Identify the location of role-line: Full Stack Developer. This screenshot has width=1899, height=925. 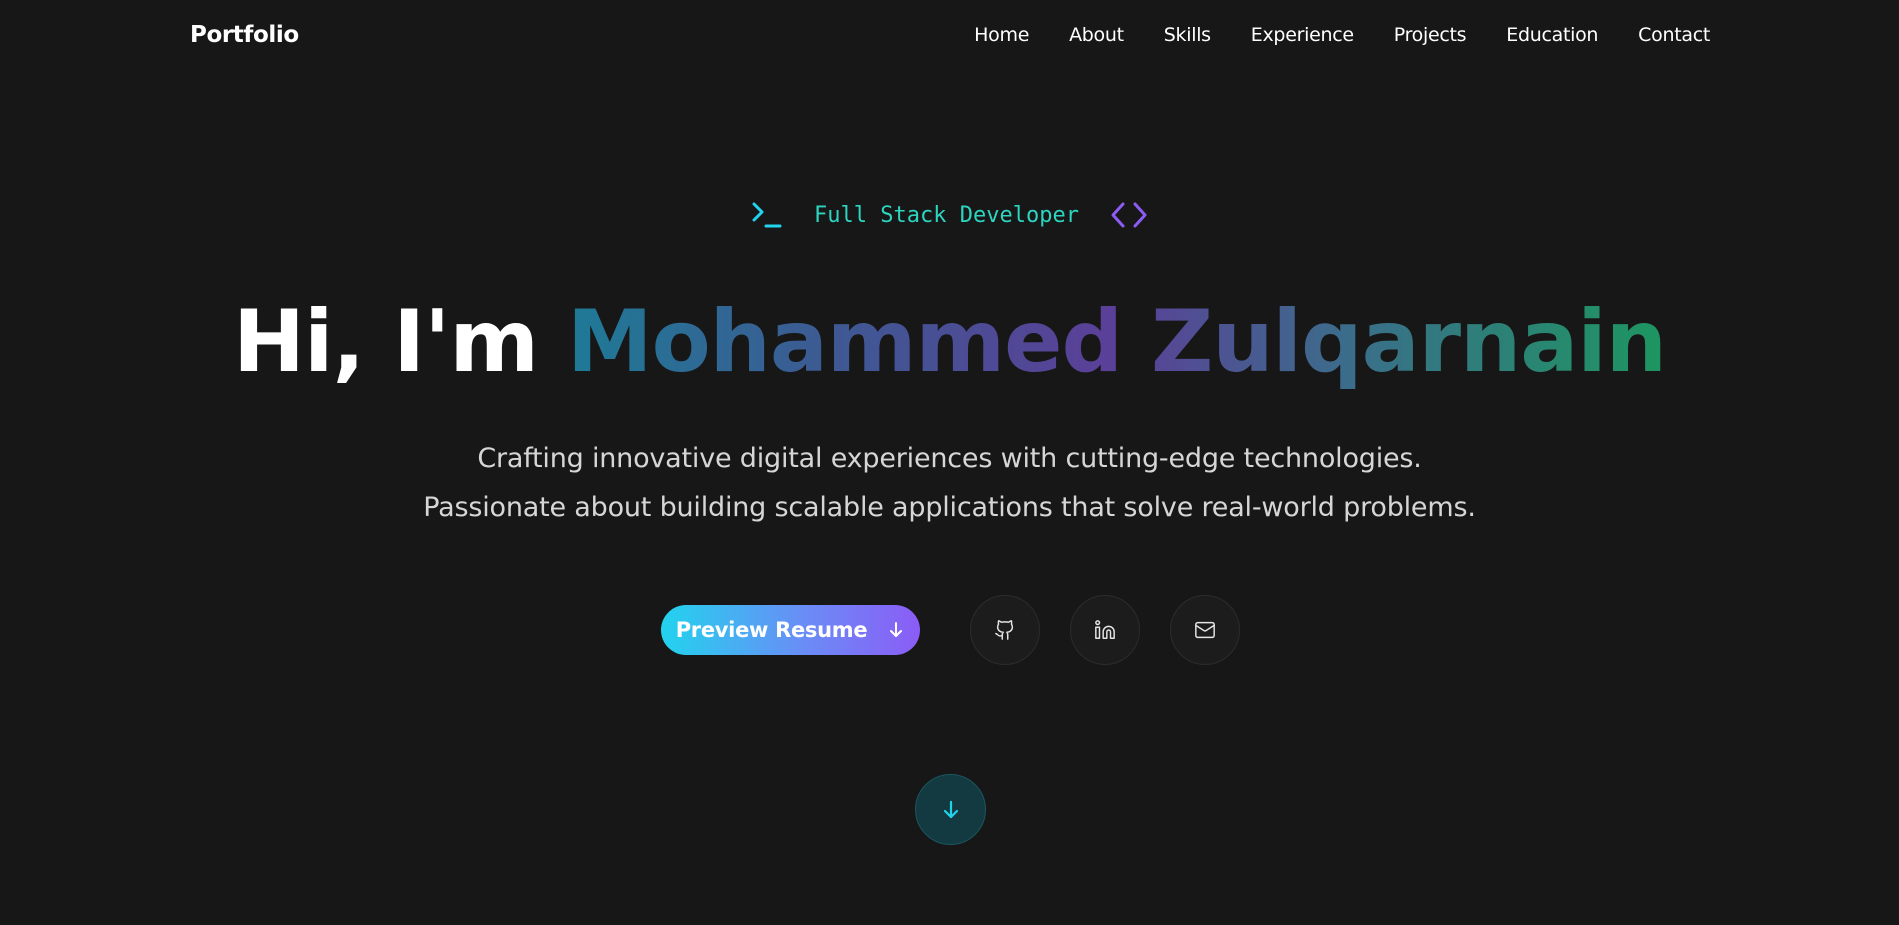
(949, 215).